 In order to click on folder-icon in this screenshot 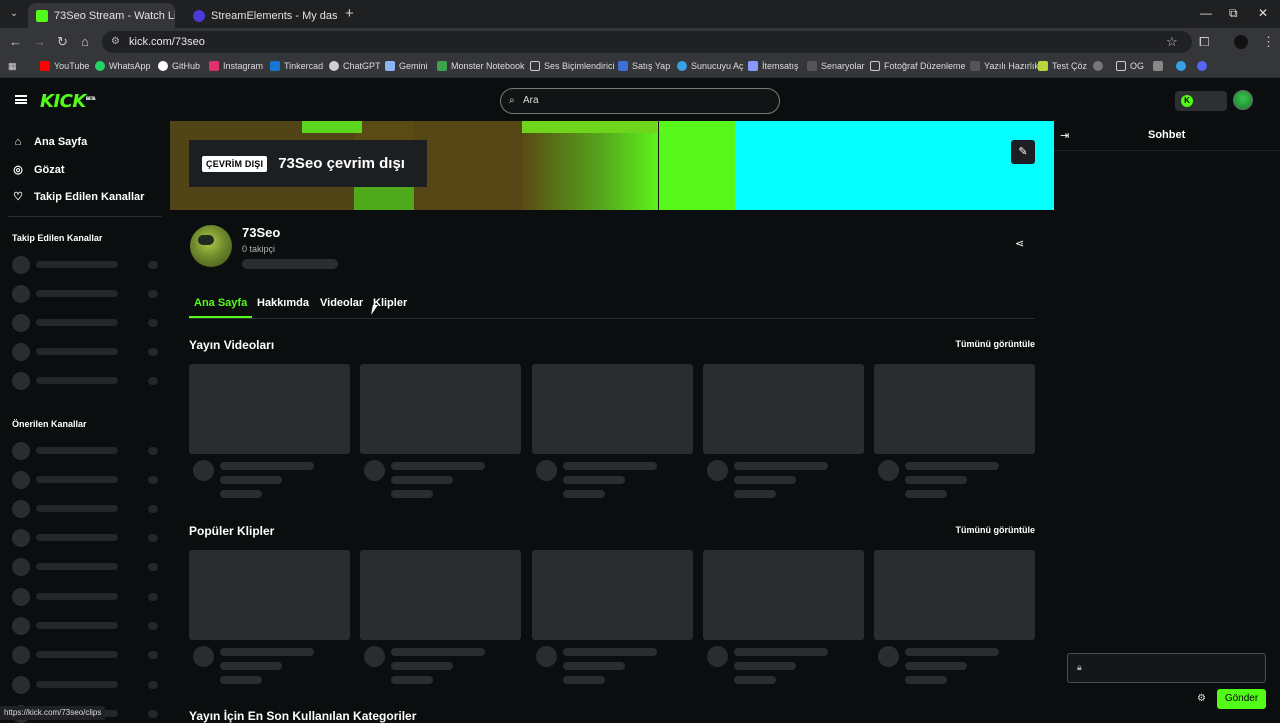, I will do `click(1121, 66)`.